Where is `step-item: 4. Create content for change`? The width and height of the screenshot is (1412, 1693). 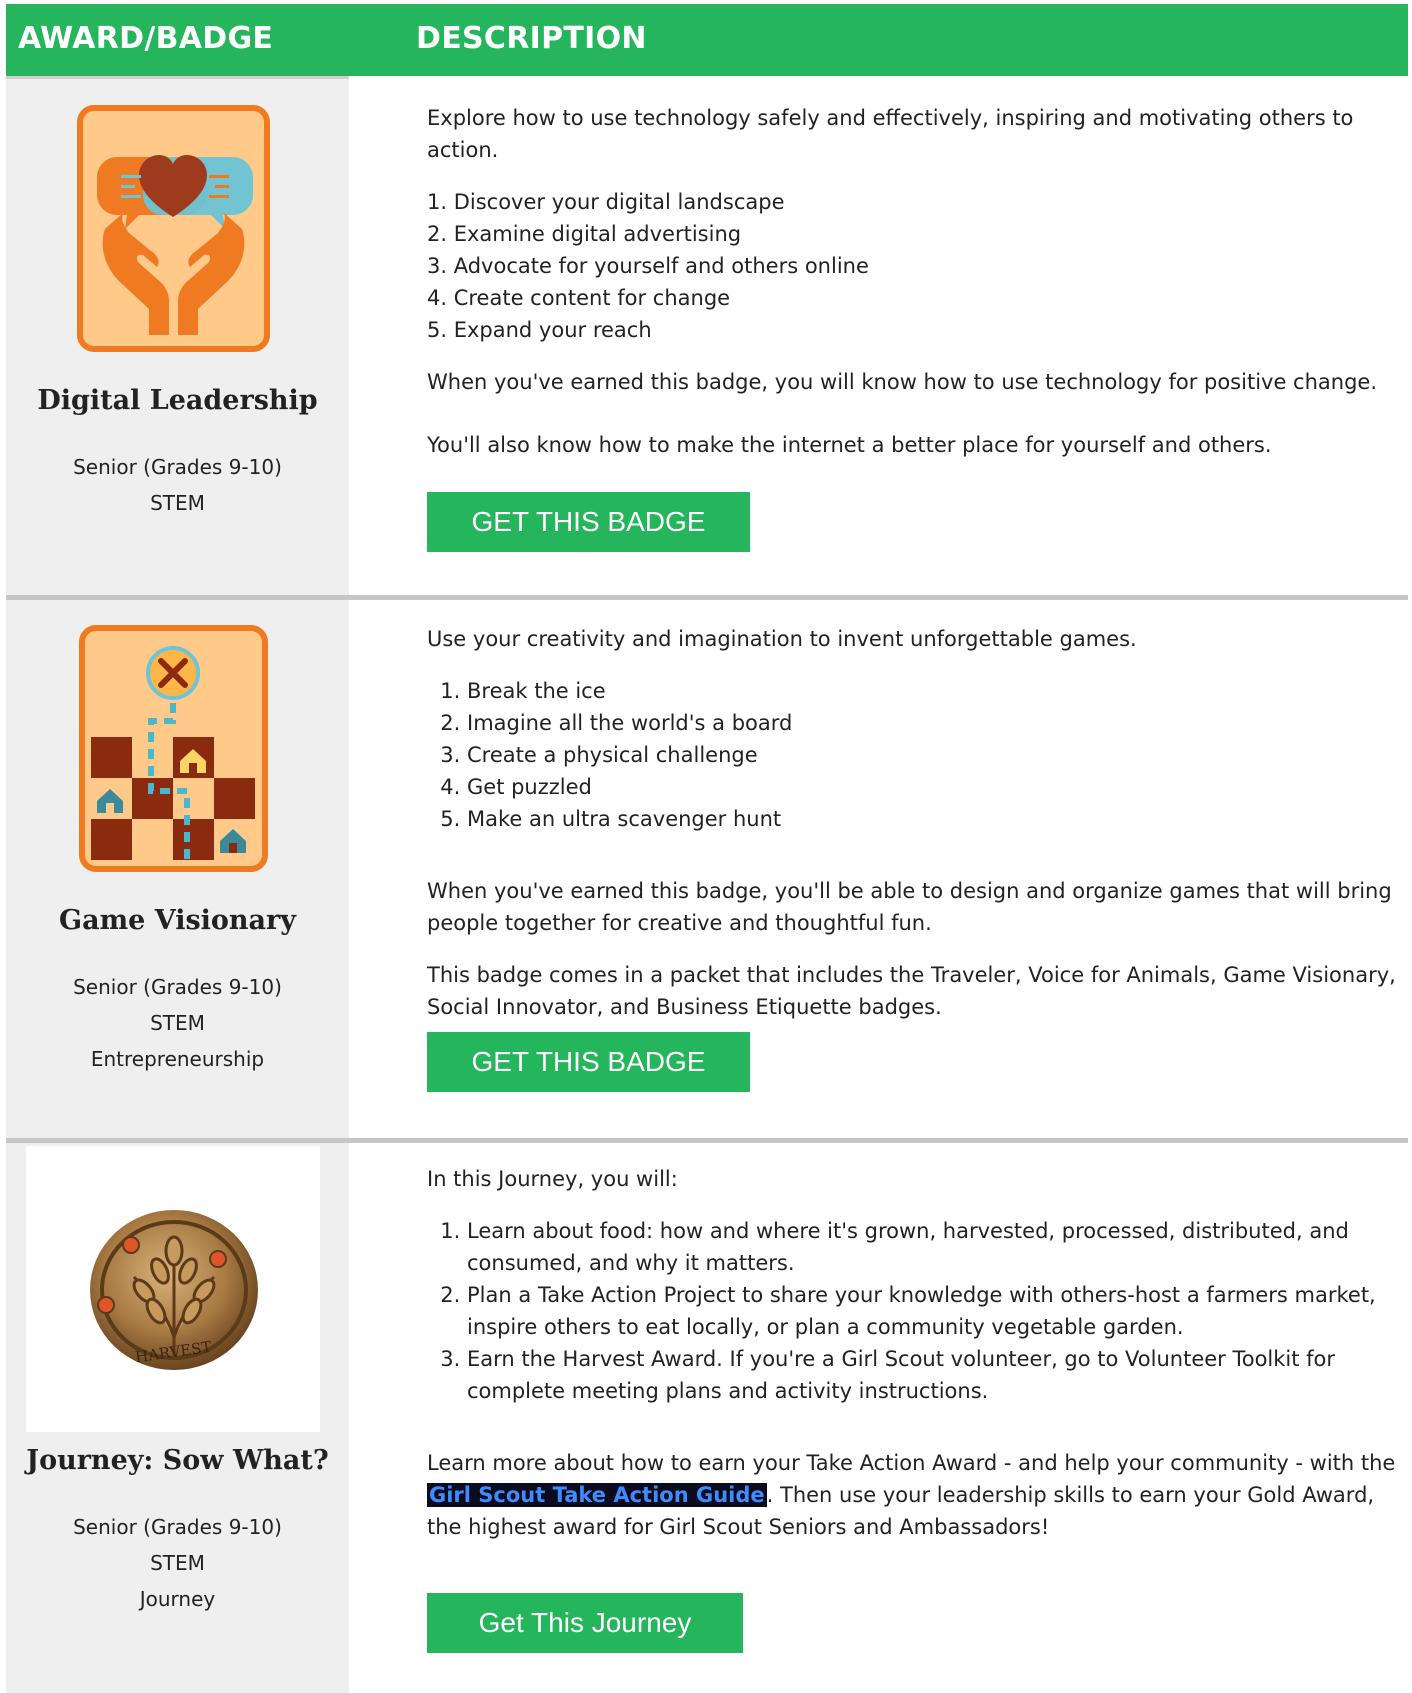 step-item: 4. Create content for change is located at coordinates (579, 298).